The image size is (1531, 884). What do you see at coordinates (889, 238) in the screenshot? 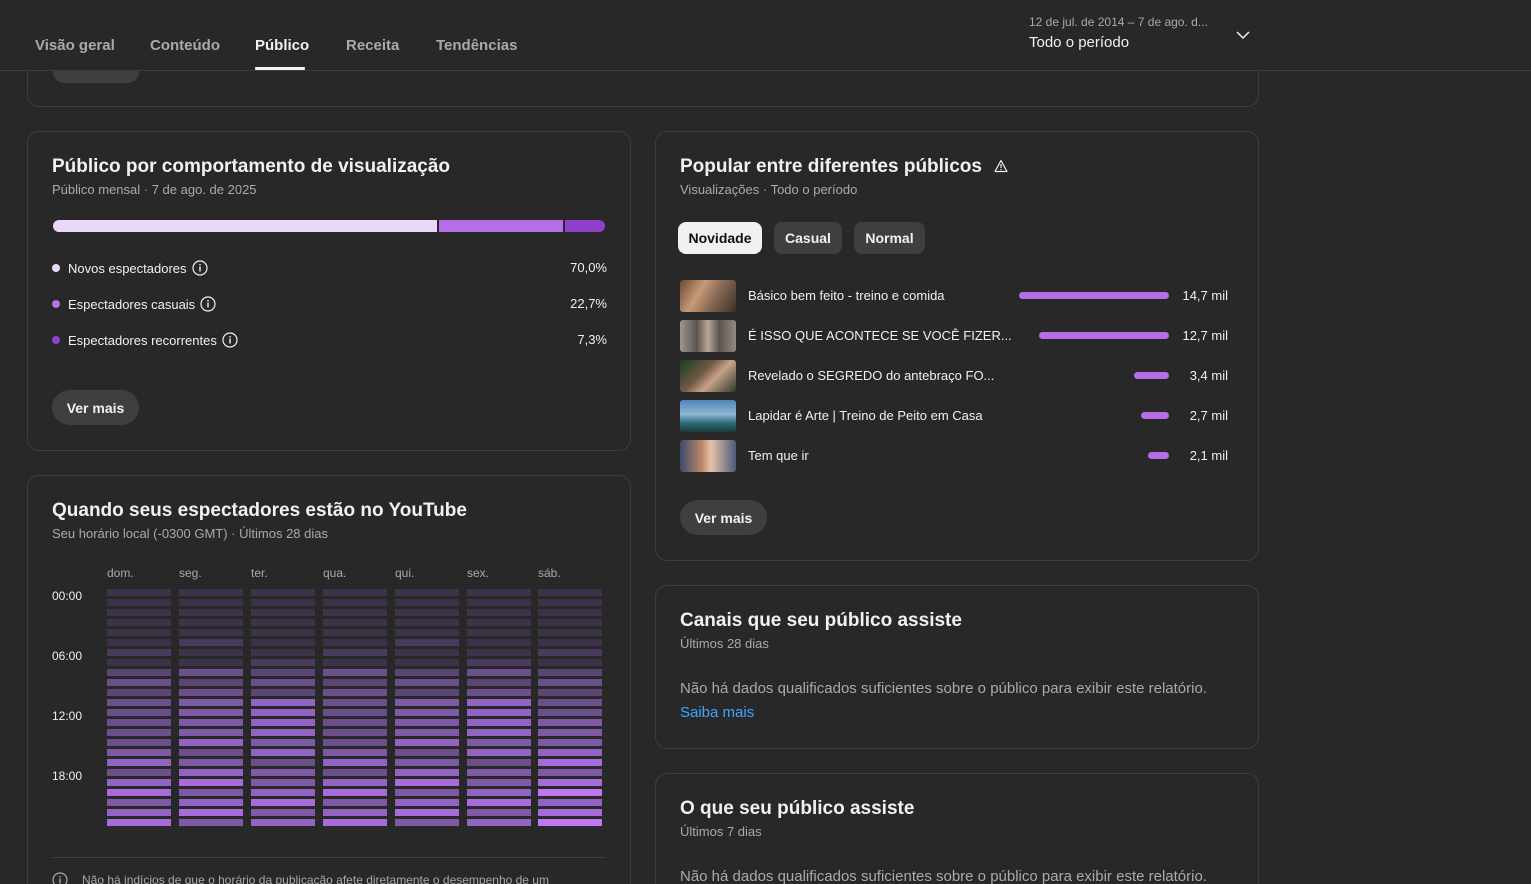
I see `chip-regular: Normal` at bounding box center [889, 238].